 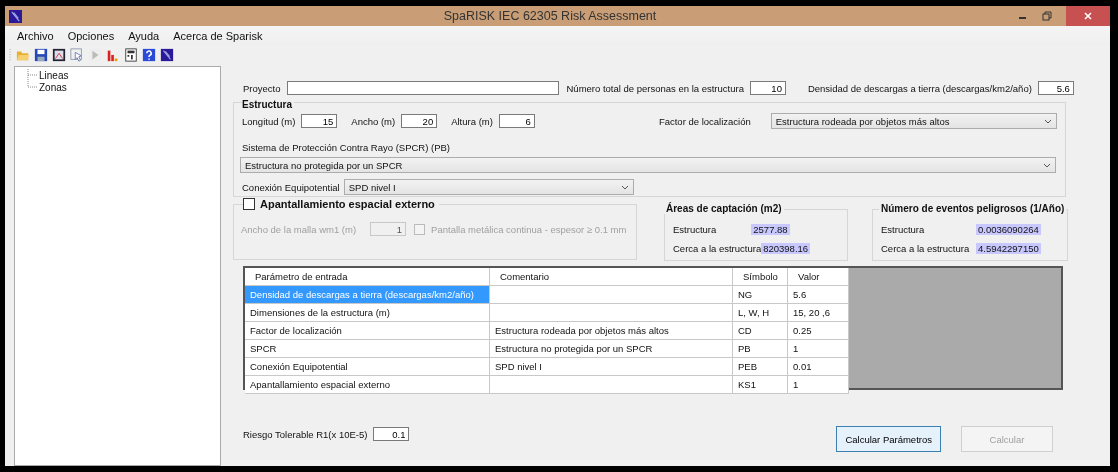 I want to click on field-label: Proyecto, so click(x=262, y=88).